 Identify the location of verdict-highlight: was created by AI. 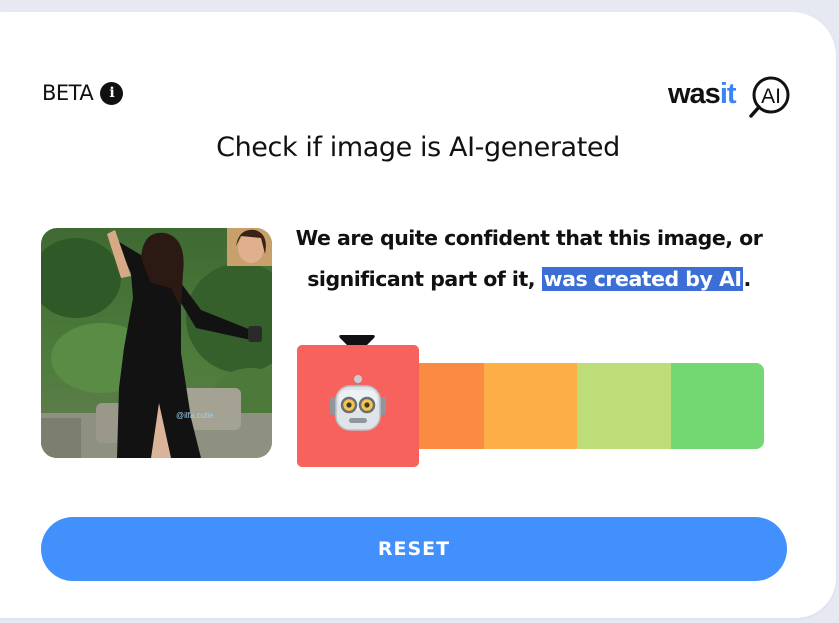
(642, 279).